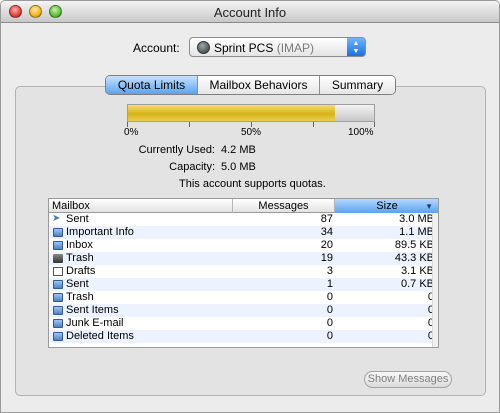 Image resolution: width=500 pixels, height=413 pixels. Describe the element at coordinates (238, 150) in the screenshot. I see `currently-used-value: 4.2 MB` at that location.